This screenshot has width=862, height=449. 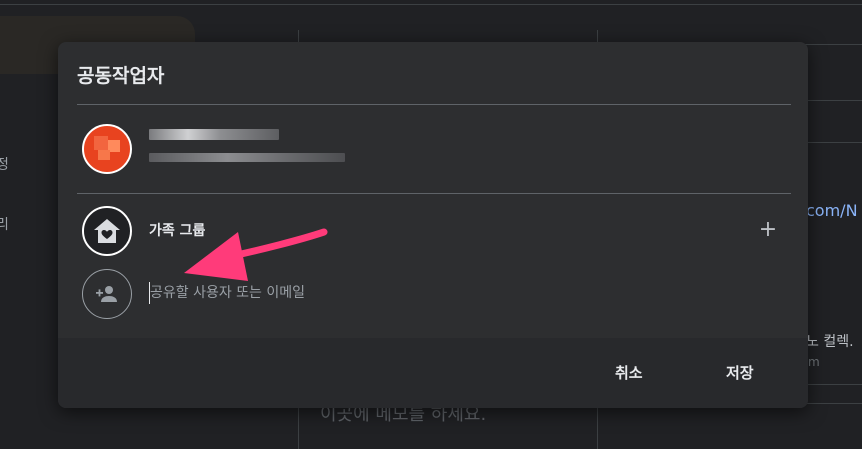 I want to click on share-email-input, so click(x=359, y=293).